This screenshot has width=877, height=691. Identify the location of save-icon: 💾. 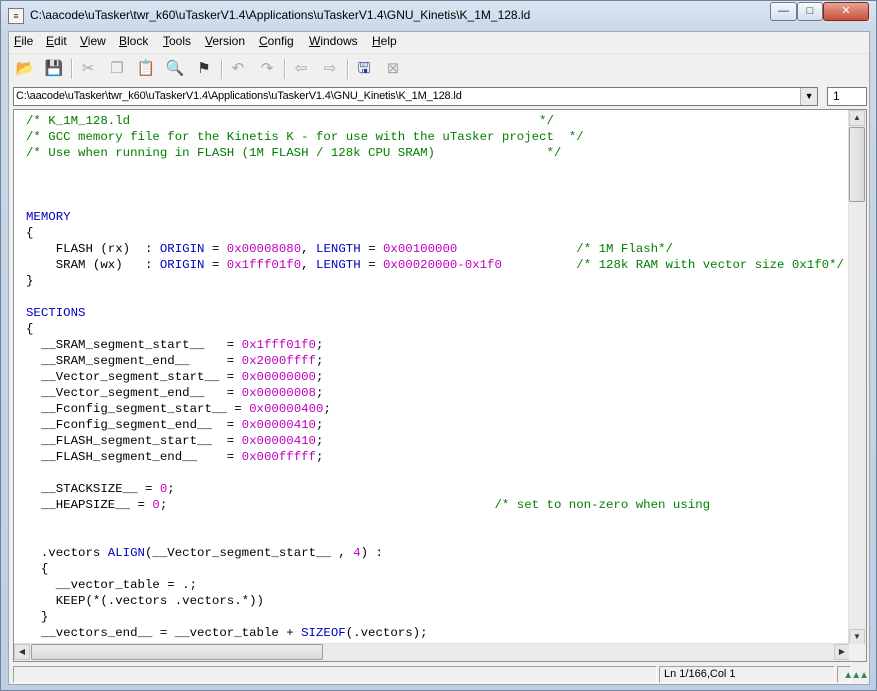
(54, 69).